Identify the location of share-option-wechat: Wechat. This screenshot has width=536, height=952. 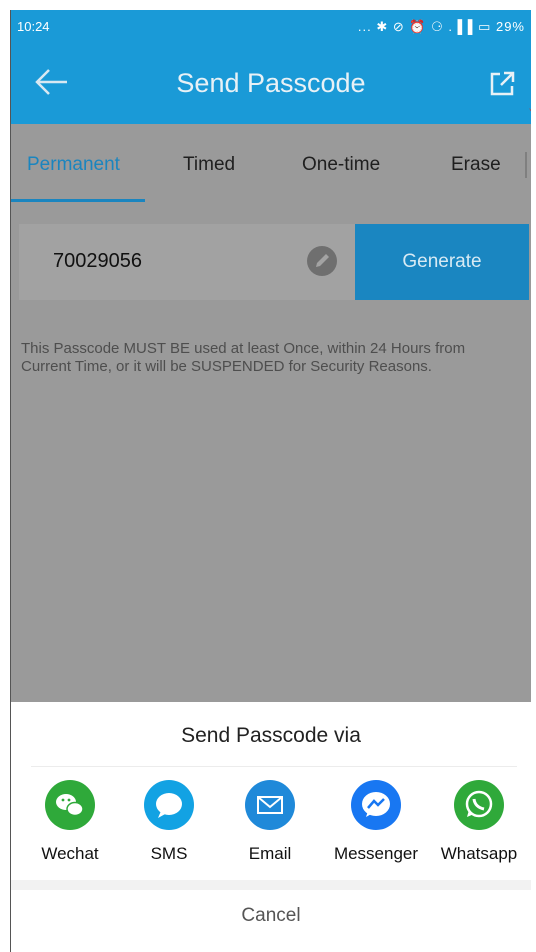
(70, 822).